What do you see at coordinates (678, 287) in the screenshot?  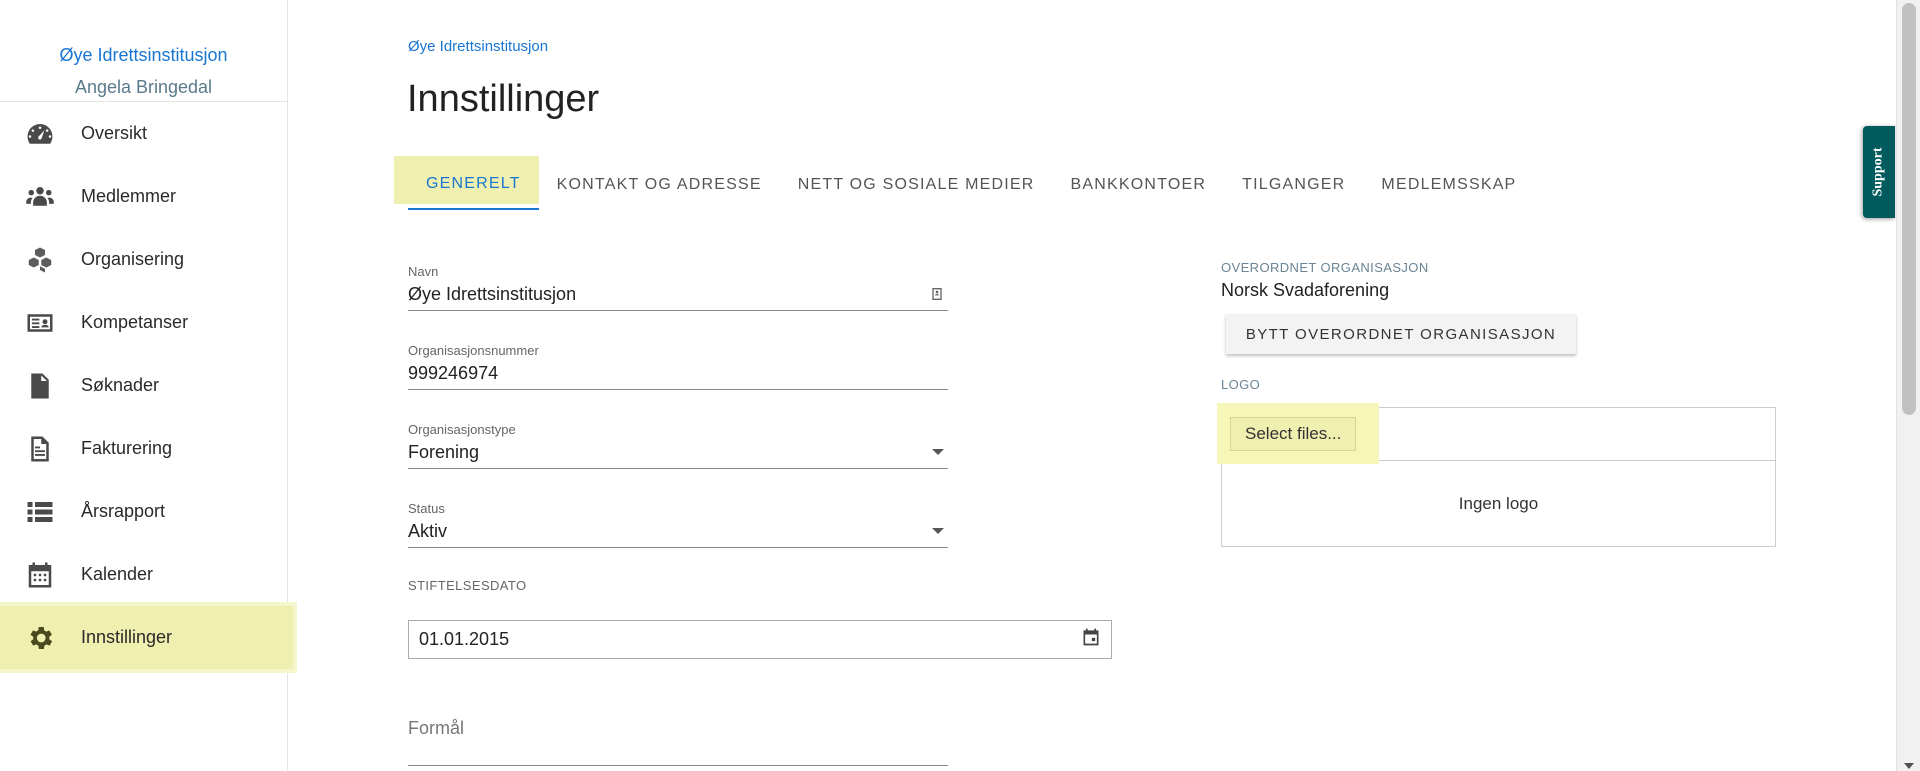 I see `name-field: Navn Øye Idrettsinstitusjon` at bounding box center [678, 287].